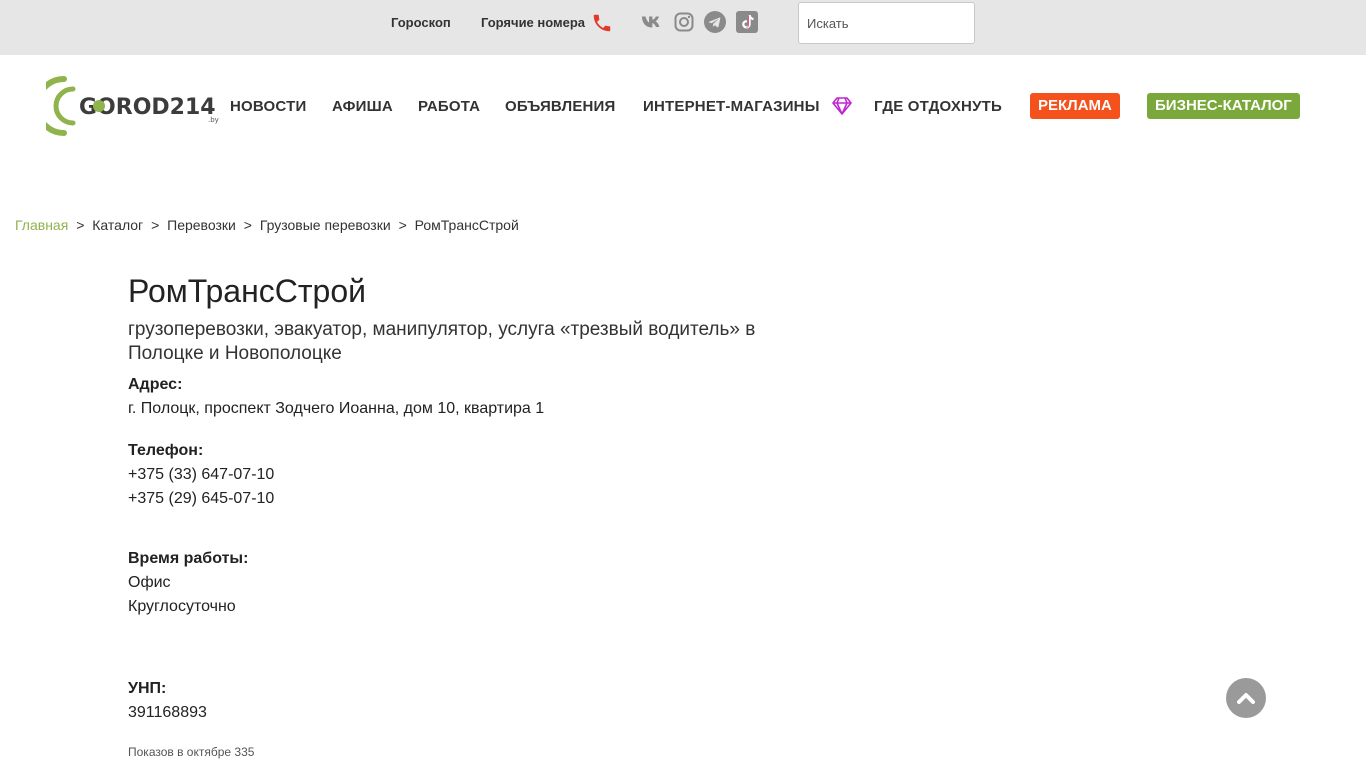 Image resolution: width=1366 pixels, height=768 pixels. What do you see at coordinates (167, 712) in the screenshot?
I see `unp-value: 391168893` at bounding box center [167, 712].